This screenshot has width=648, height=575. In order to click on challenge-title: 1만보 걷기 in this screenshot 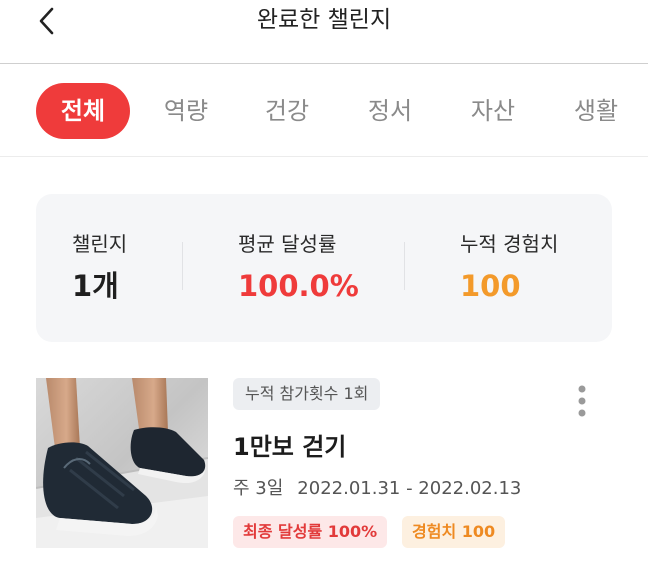, I will do `click(290, 447)`.